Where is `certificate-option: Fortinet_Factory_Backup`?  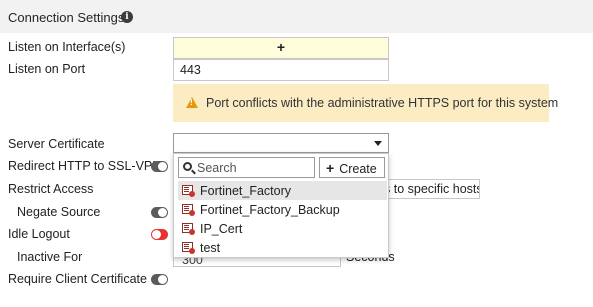 certificate-option: Fortinet_Factory_Backup is located at coordinates (282, 209).